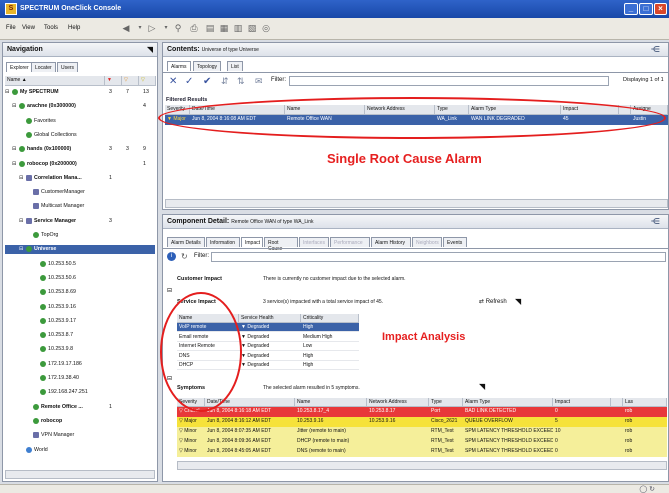 The width and height of the screenshot is (669, 493). I want to click on menu-tools: Tools, so click(51, 28).